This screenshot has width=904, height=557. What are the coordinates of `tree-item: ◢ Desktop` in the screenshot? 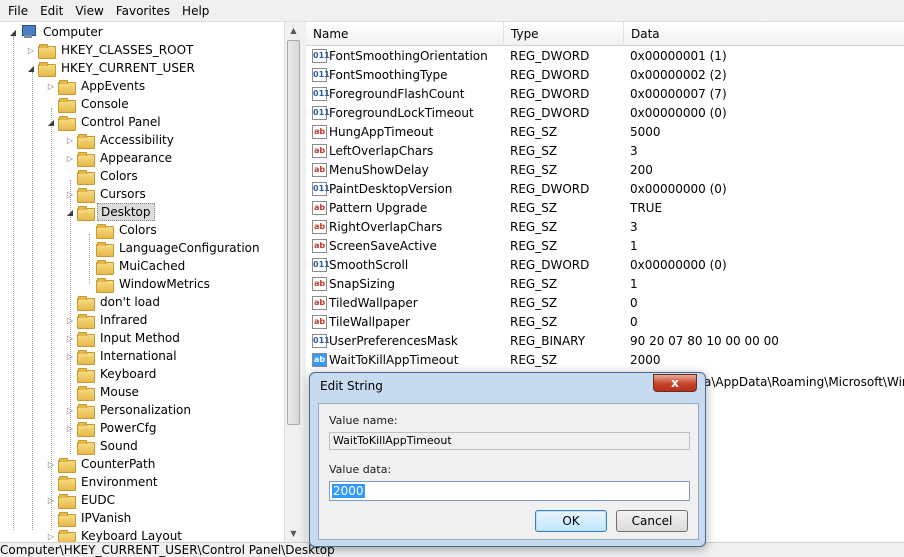 It's located at (110, 212).